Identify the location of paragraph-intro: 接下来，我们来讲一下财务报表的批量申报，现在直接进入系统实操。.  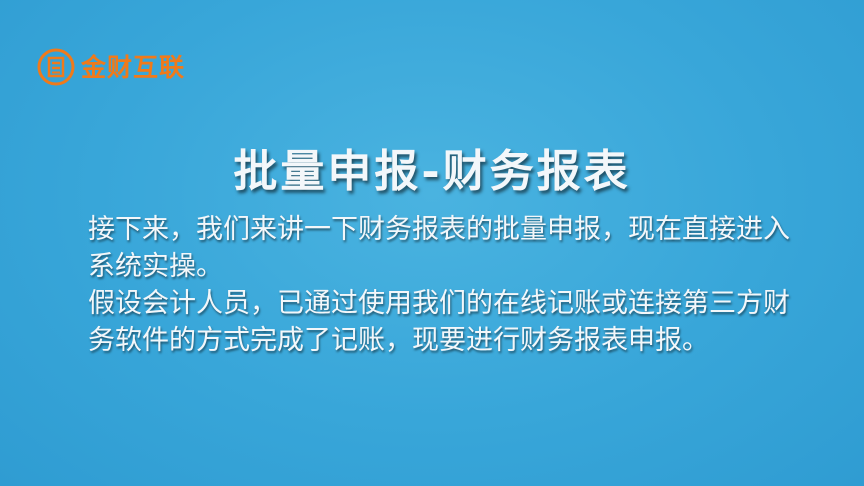
(439, 248).